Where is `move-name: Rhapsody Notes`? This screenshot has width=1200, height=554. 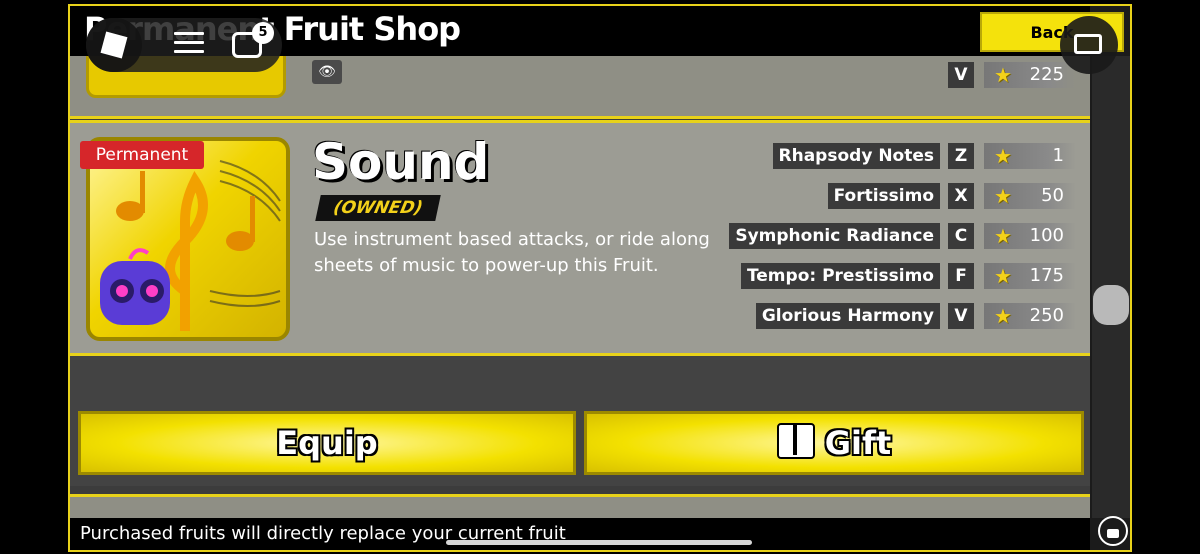
move-name: Rhapsody Notes is located at coordinates (856, 156).